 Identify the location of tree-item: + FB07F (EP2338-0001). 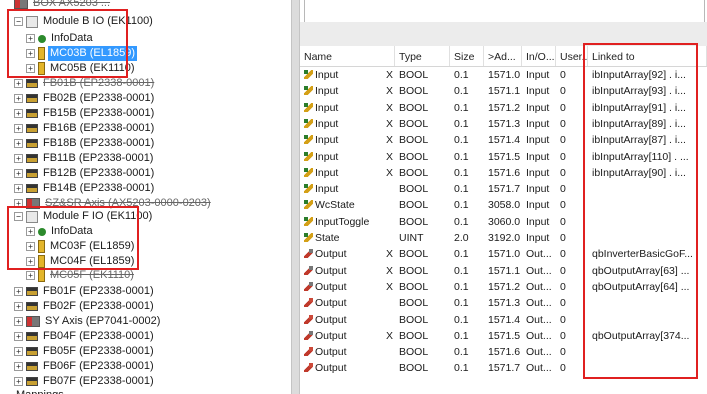
(85, 381).